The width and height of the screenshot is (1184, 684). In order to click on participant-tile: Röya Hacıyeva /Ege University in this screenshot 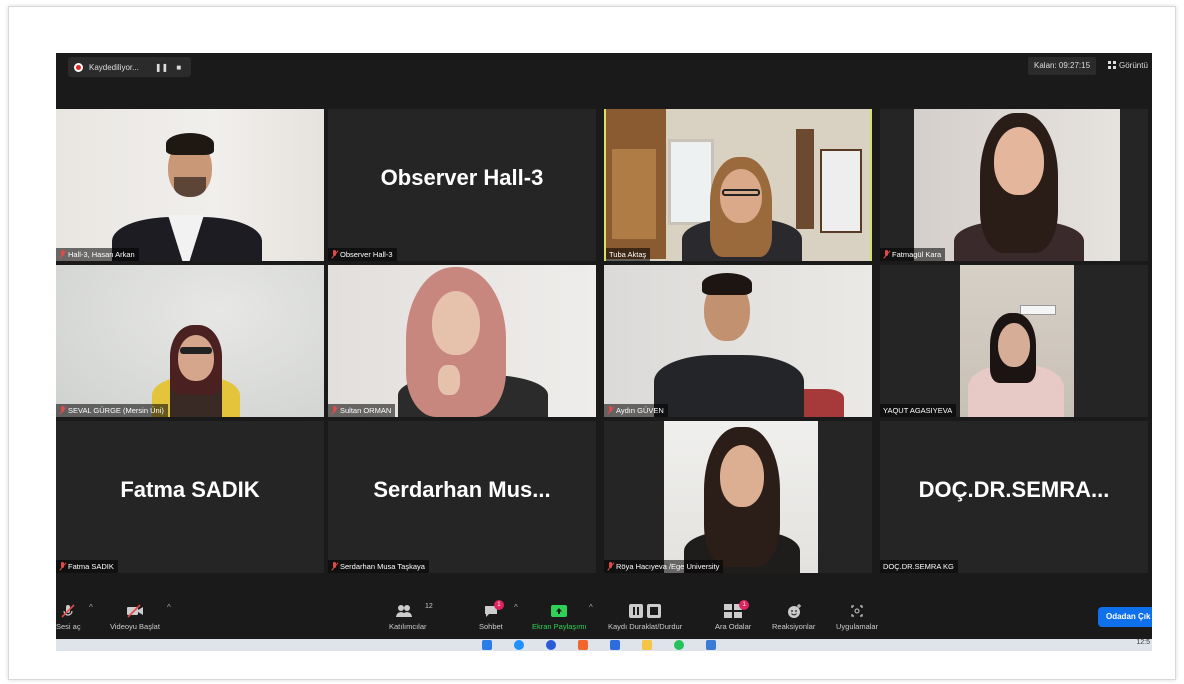, I will do `click(738, 497)`.